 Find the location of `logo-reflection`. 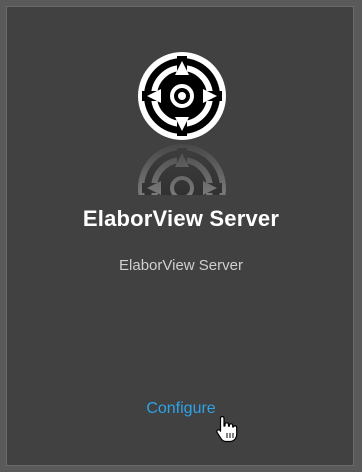

logo-reflection is located at coordinates (182, 169).